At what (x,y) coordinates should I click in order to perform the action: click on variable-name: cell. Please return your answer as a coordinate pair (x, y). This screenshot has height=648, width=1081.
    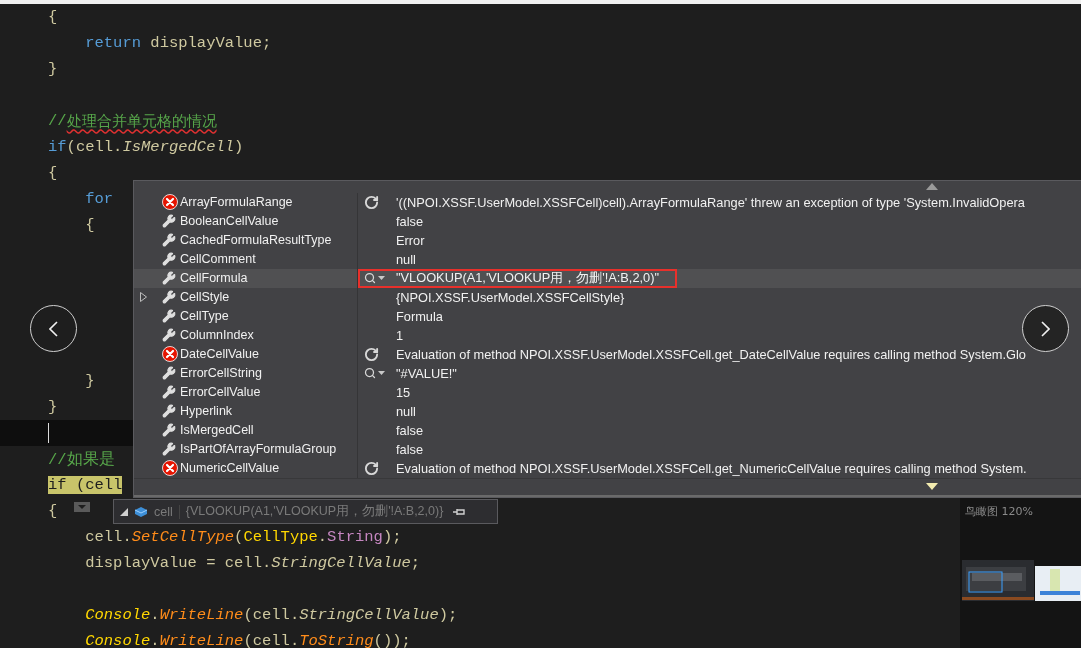
    Looking at the image, I should click on (167, 511).